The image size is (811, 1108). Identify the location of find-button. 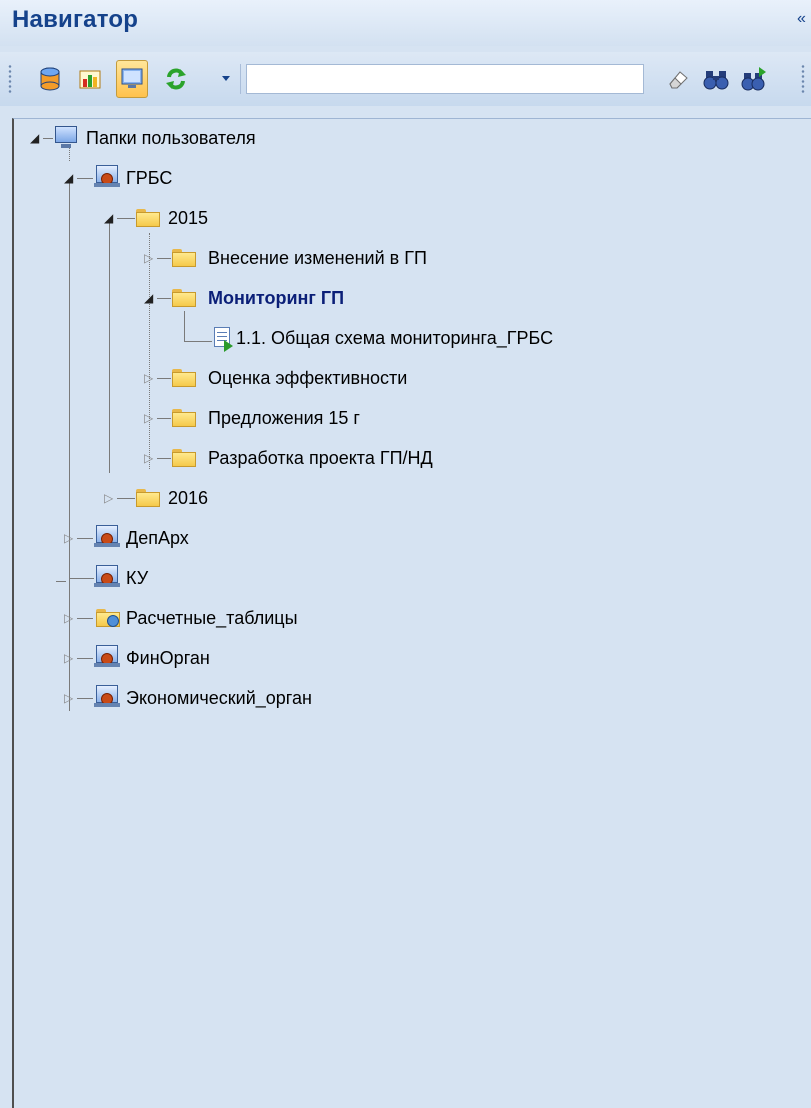
(716, 79).